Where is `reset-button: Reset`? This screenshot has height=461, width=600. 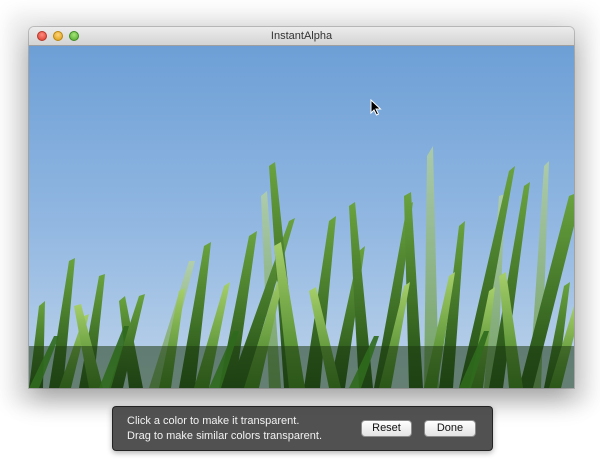
reset-button: Reset is located at coordinates (386, 428).